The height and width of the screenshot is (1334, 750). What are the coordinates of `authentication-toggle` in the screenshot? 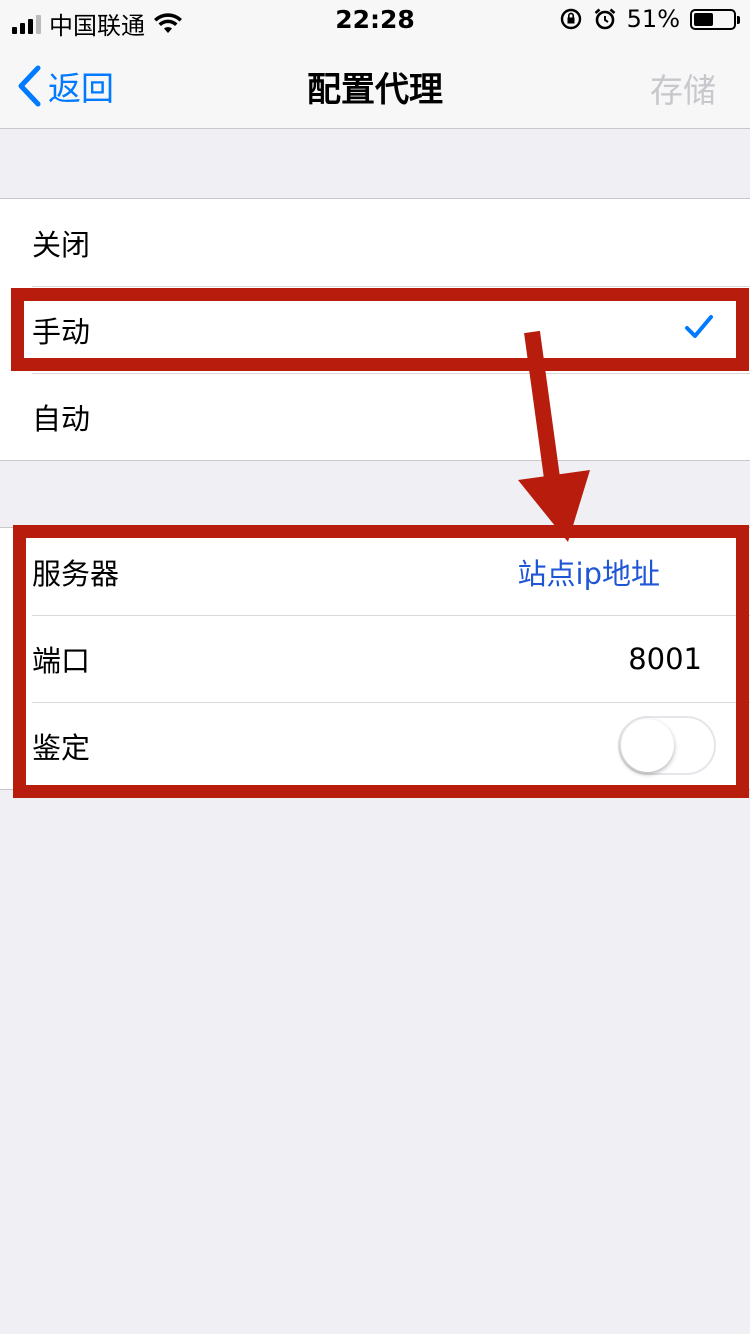 It's located at (667, 745).